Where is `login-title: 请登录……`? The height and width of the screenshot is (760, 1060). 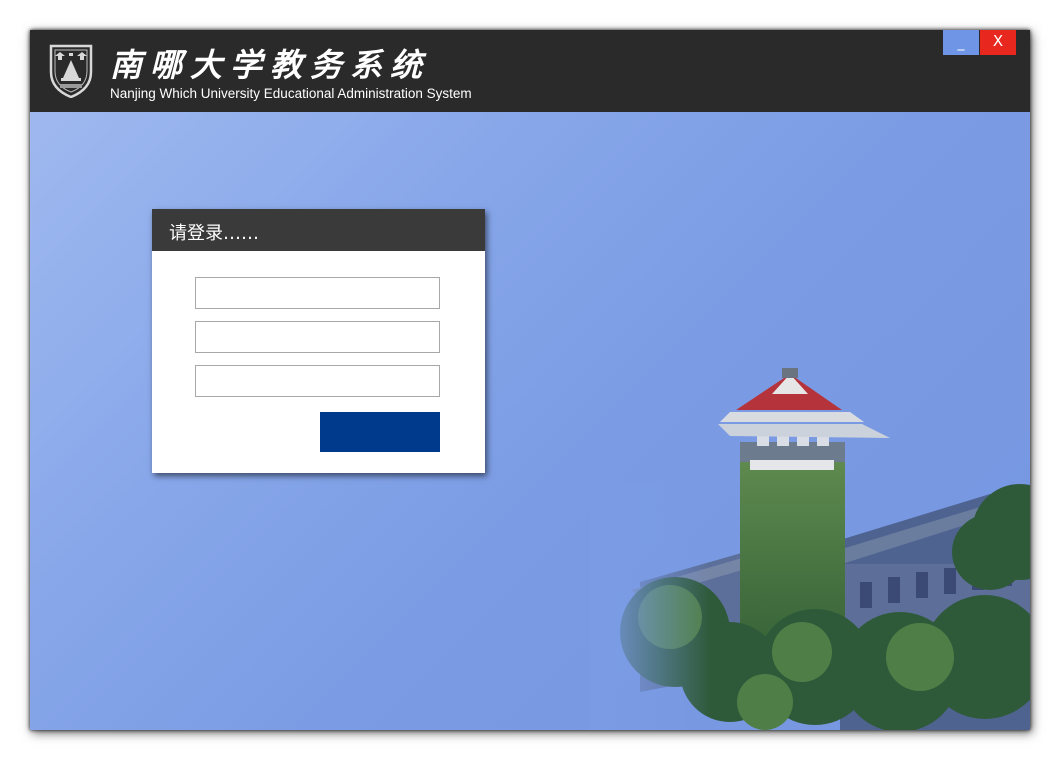 login-title: 请登录…… is located at coordinates (214, 233).